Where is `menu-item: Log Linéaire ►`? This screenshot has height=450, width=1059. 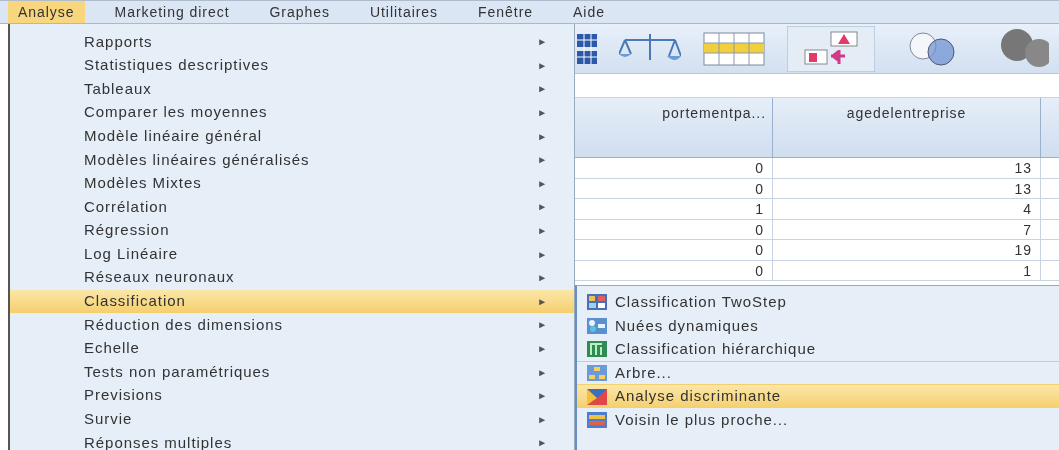
menu-item: Log Linéaire ► is located at coordinates (292, 254).